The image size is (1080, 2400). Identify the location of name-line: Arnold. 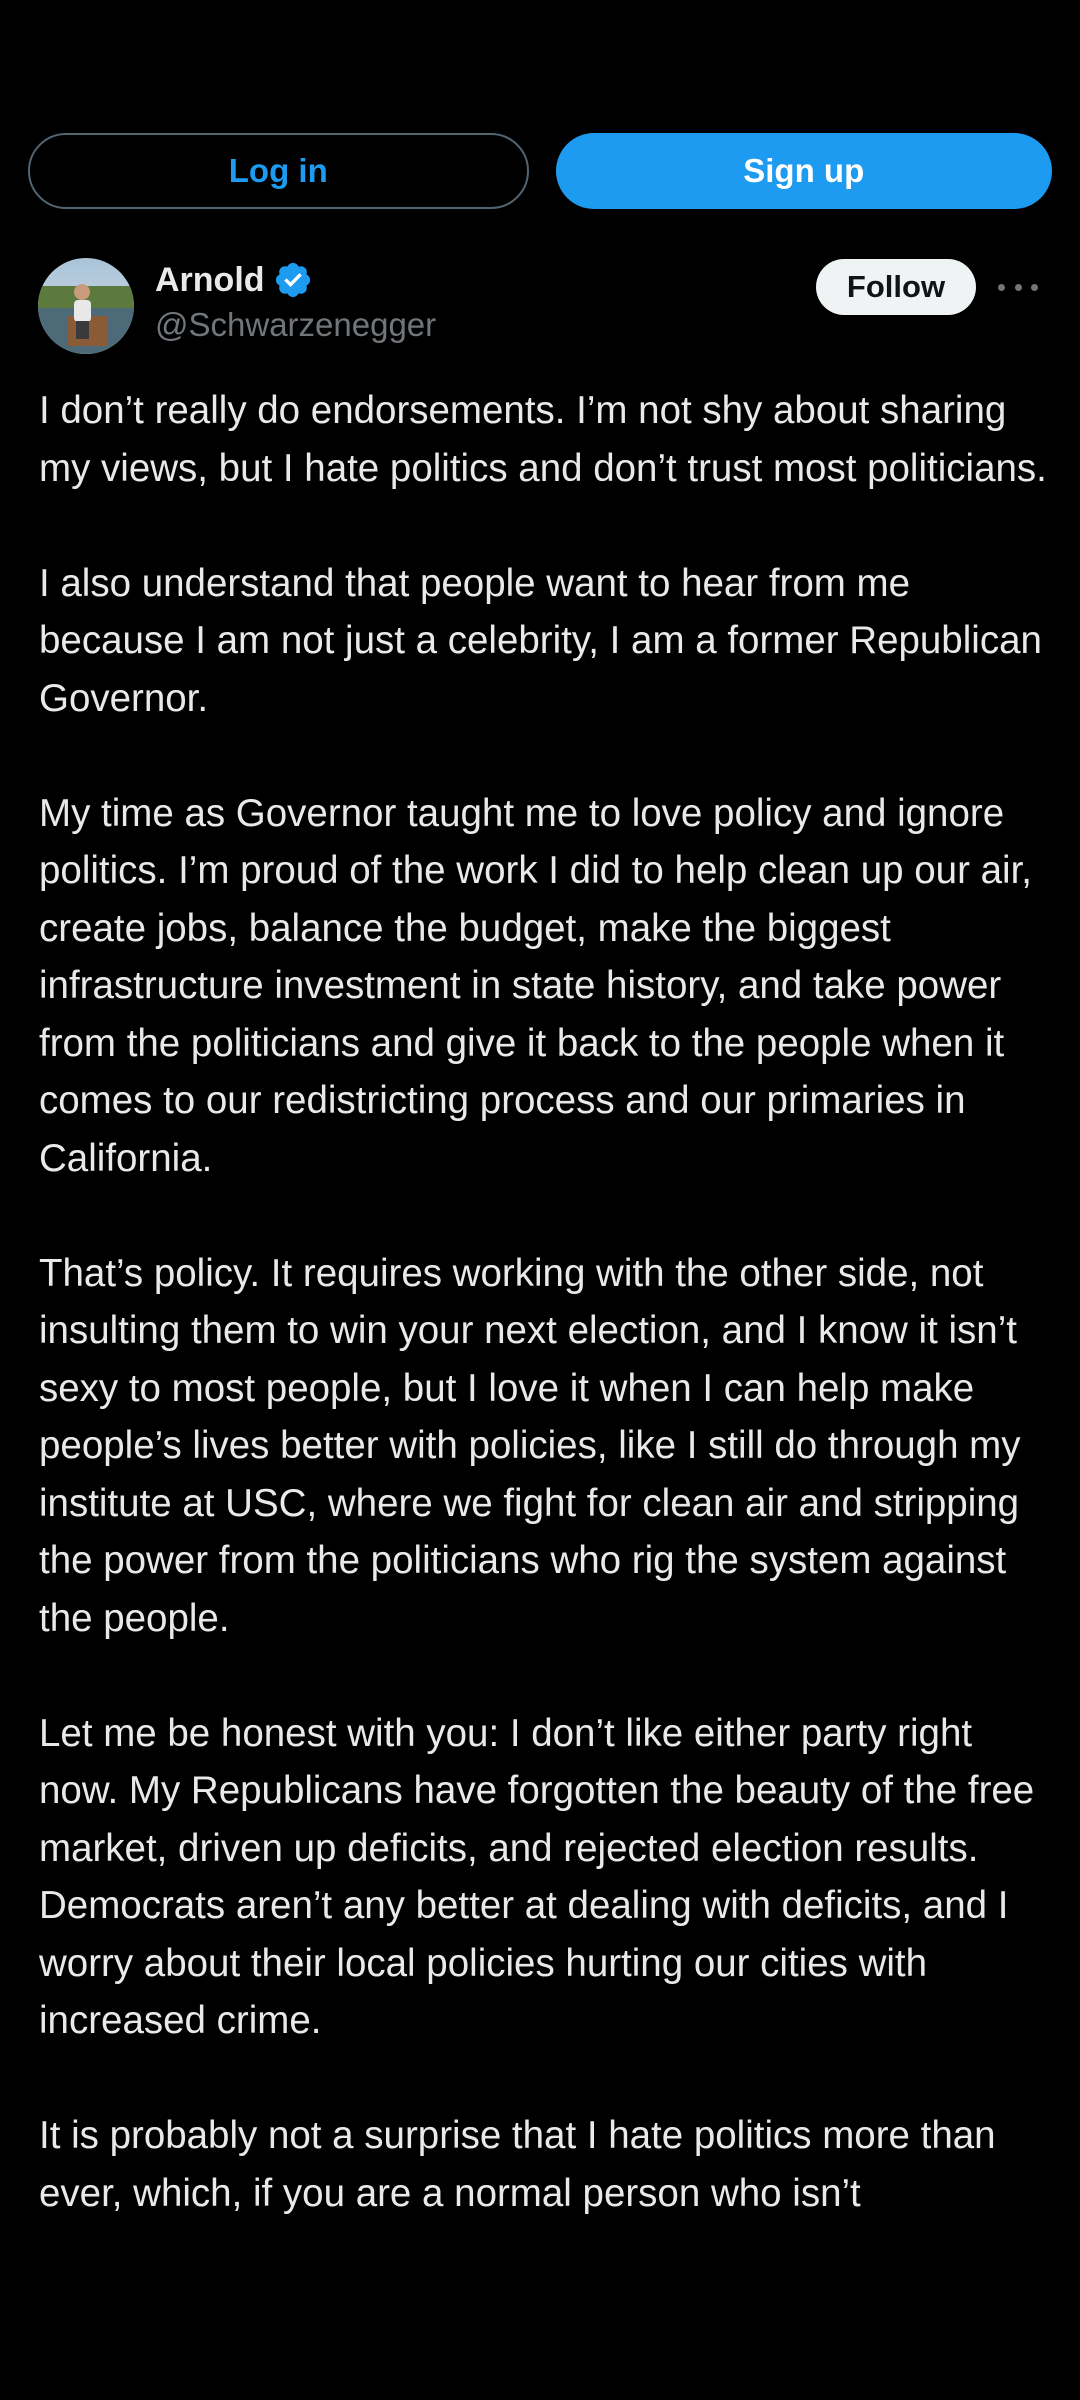
(295, 280).